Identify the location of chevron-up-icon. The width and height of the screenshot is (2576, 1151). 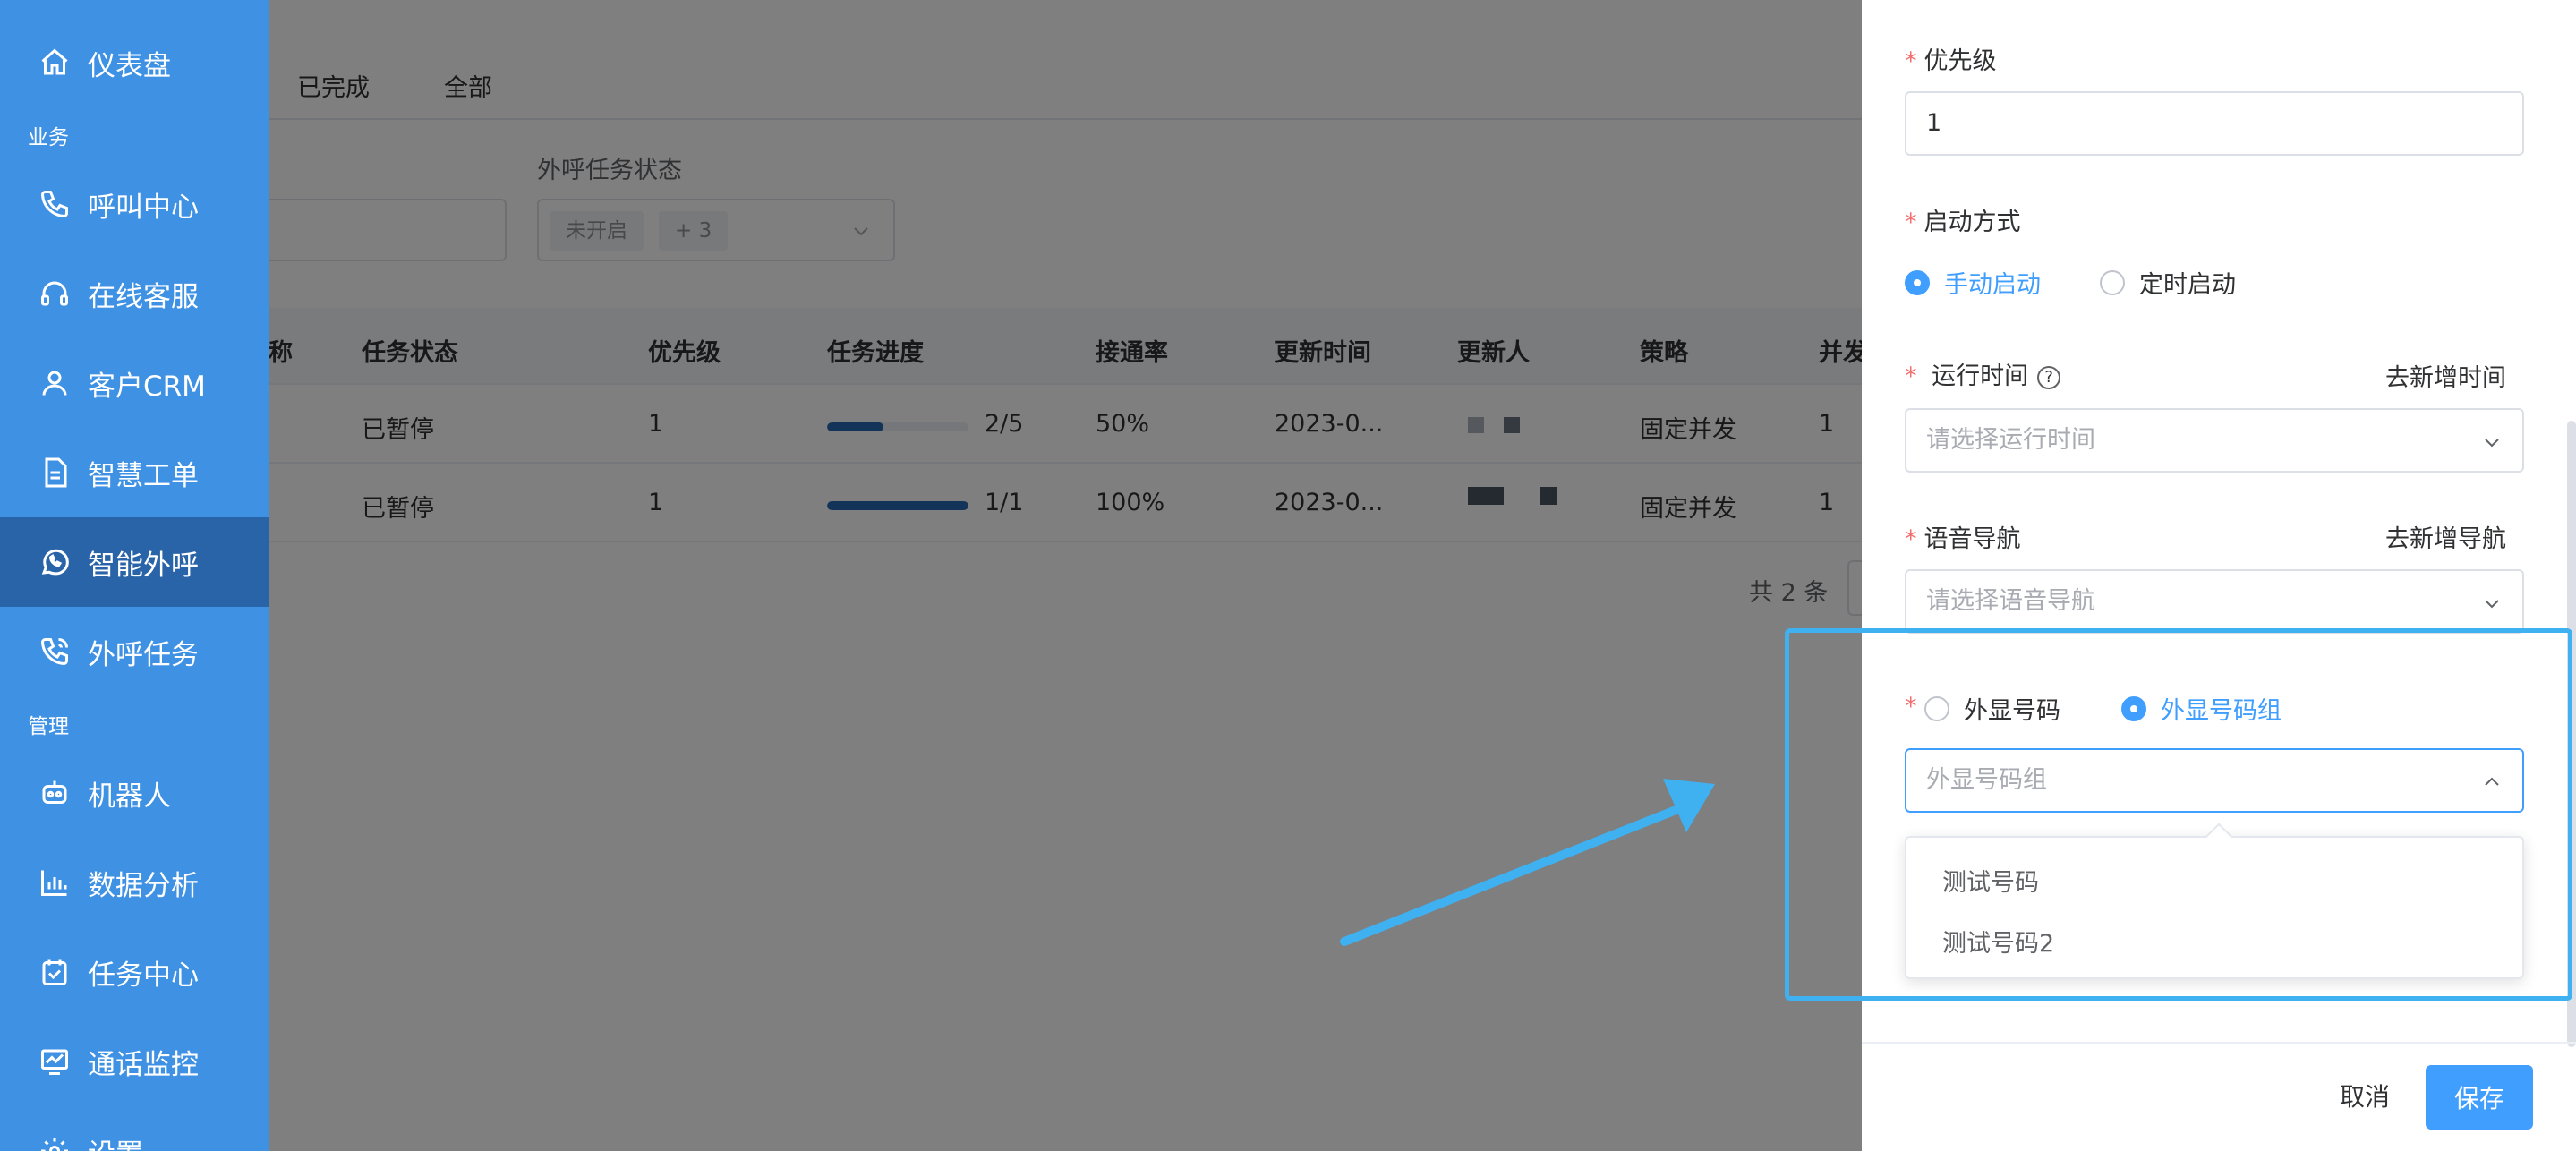
(2492, 781).